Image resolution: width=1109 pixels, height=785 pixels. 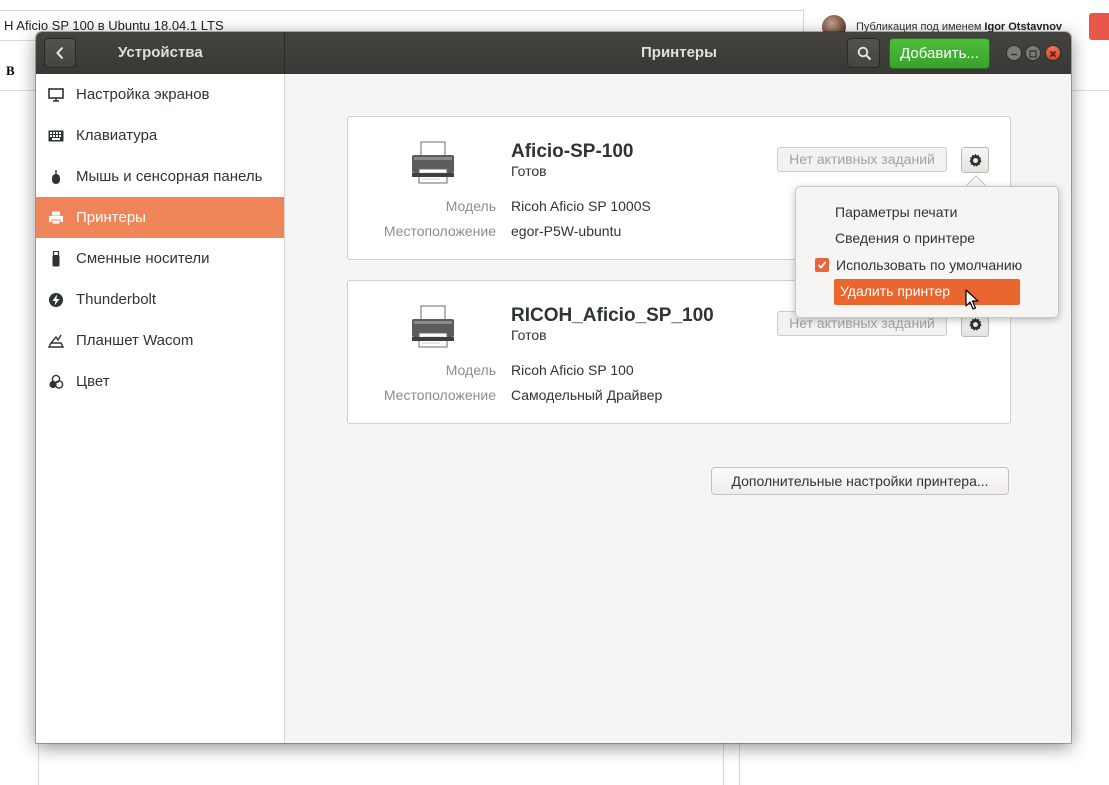 I want to click on sidebar-item-label: Клавиатура, so click(x=117, y=135).